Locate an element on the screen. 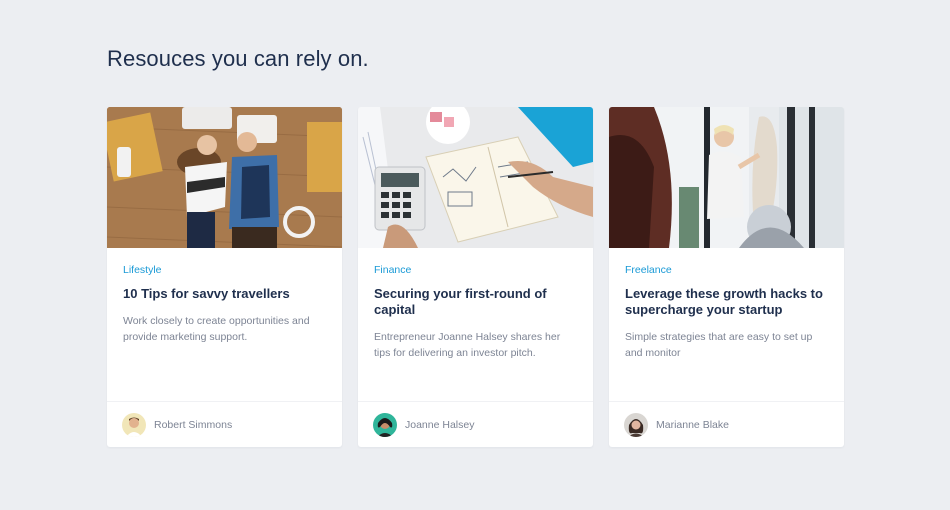  card-title: 10 Tips for savvy travellers is located at coordinates (225, 294).